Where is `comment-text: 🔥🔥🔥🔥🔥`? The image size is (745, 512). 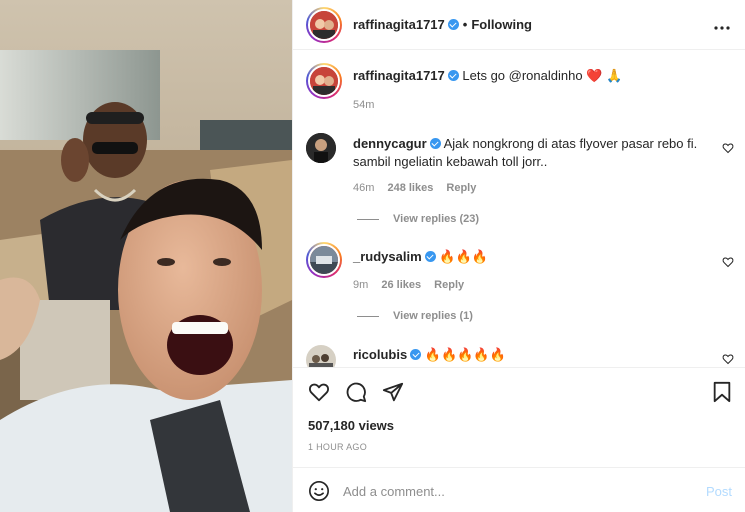
comment-text: 🔥🔥🔥🔥🔥 is located at coordinates (465, 354).